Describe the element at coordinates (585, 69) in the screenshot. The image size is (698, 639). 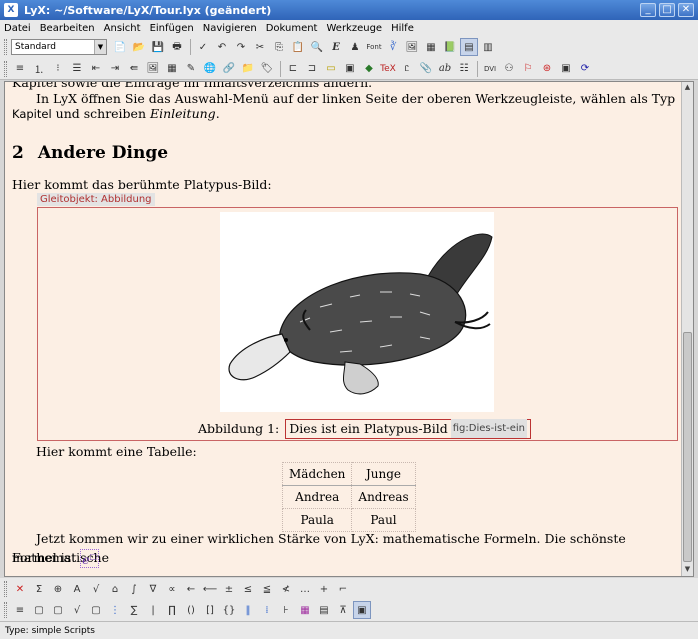
I see `refresh-icon: ⟳` at that location.